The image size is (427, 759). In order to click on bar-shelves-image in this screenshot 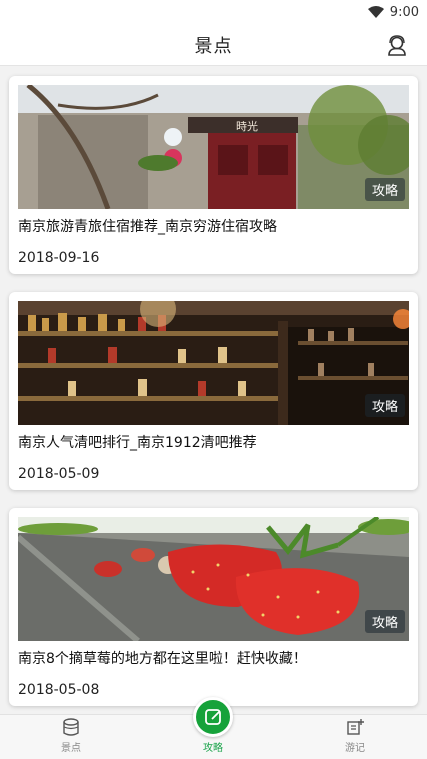, I will do `click(213, 363)`.